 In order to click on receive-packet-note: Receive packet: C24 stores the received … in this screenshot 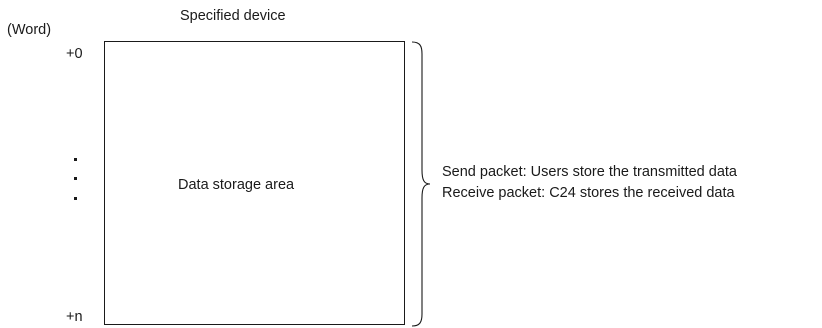, I will do `click(588, 193)`.